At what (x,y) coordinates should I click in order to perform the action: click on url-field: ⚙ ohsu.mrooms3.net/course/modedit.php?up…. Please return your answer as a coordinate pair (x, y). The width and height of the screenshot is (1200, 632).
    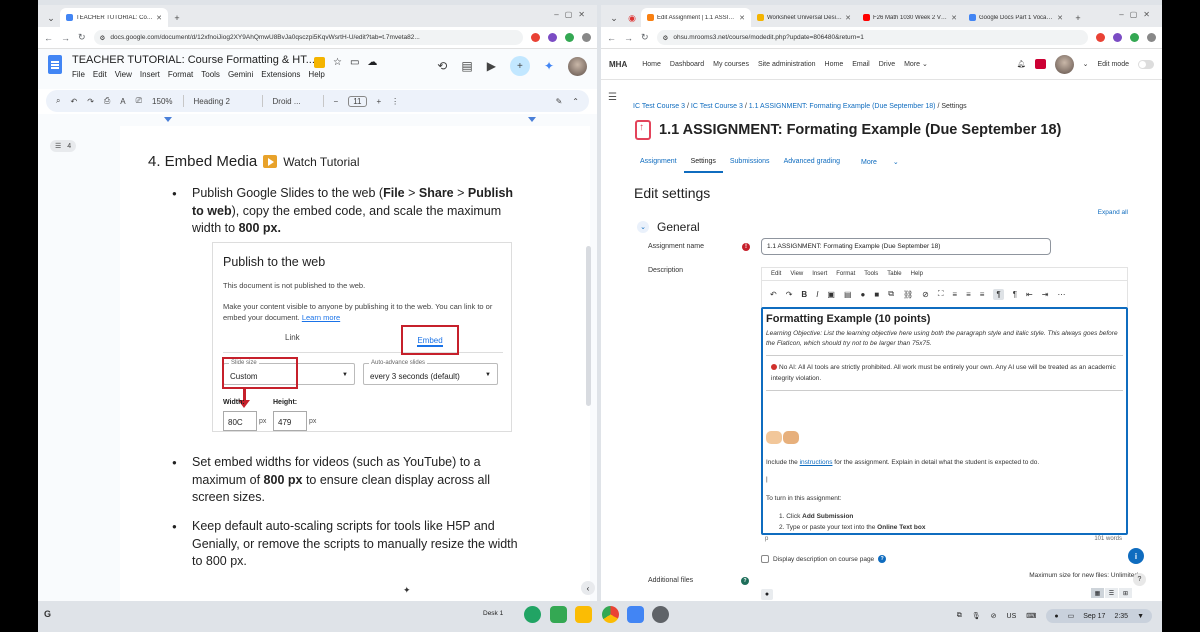
    Looking at the image, I should click on (872, 37).